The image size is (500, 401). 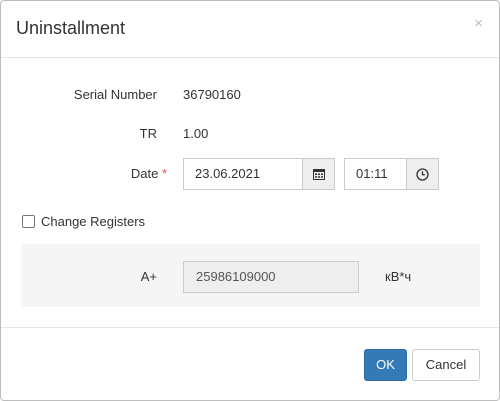 I want to click on dialog-header: Uninstallment ×, so click(x=250, y=29).